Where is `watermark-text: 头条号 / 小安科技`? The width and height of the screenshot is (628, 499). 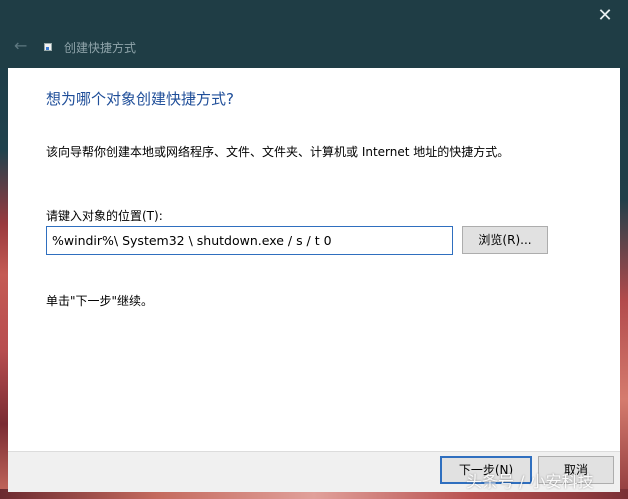 watermark-text: 头条号 / 小安科技 is located at coordinates (530, 481).